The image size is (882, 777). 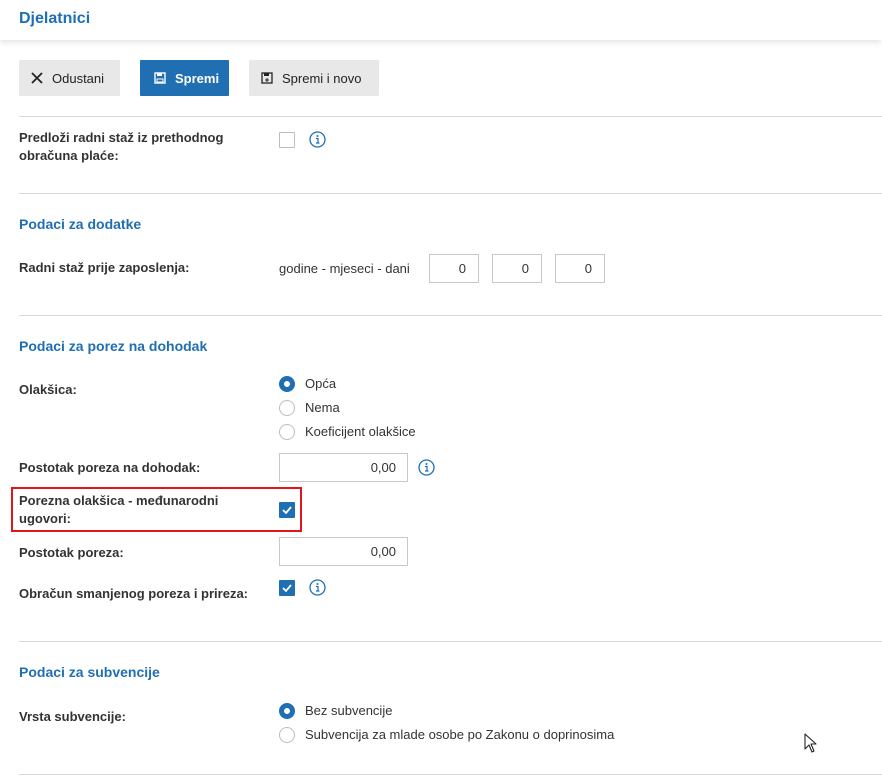 I want to click on service-format-hint: godine - mjeseci - dani, so click(x=344, y=268).